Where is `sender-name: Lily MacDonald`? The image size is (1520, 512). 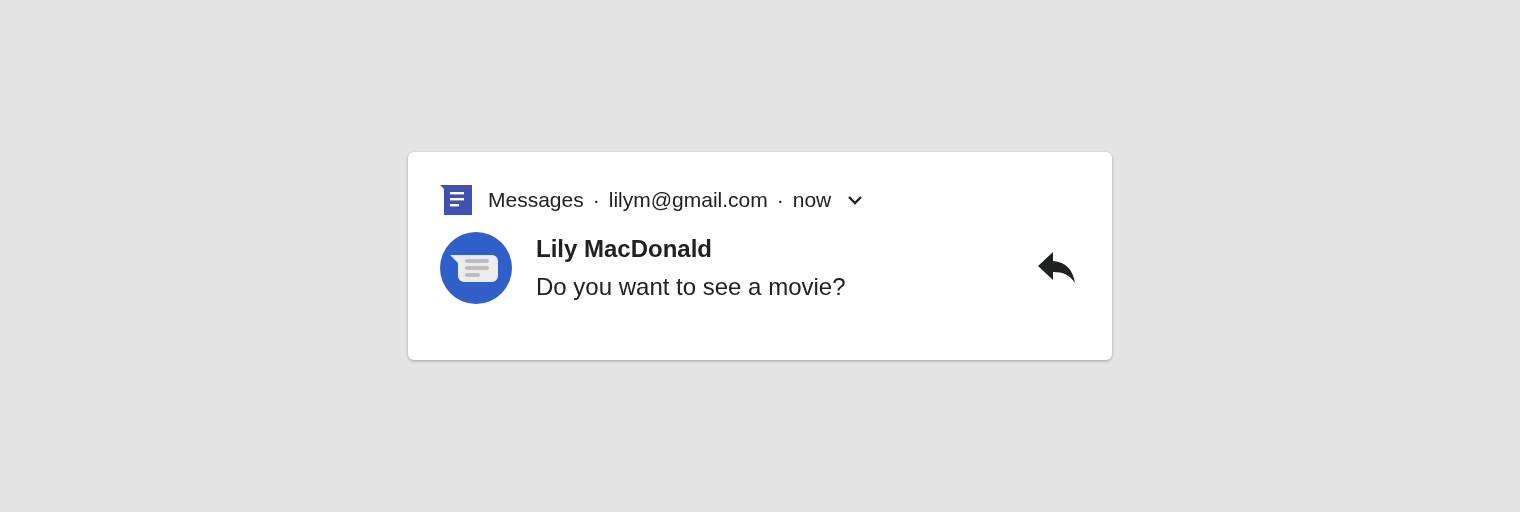 sender-name: Lily MacDonald is located at coordinates (625, 249).